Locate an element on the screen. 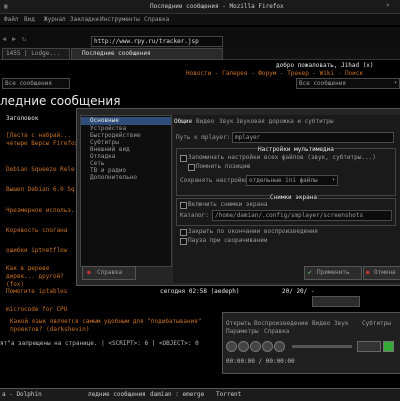 The height and width of the screenshot is (401, 400). filter-select-left: Все сообщения is located at coordinates (36, 83).